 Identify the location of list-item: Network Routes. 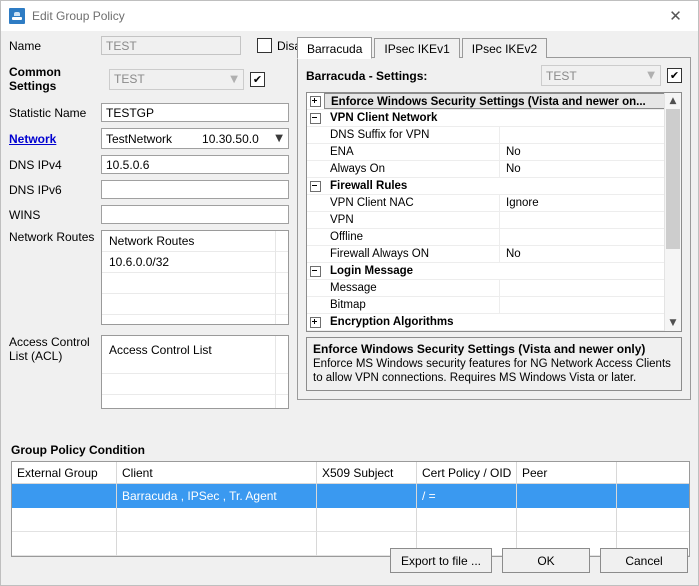
(195, 241).